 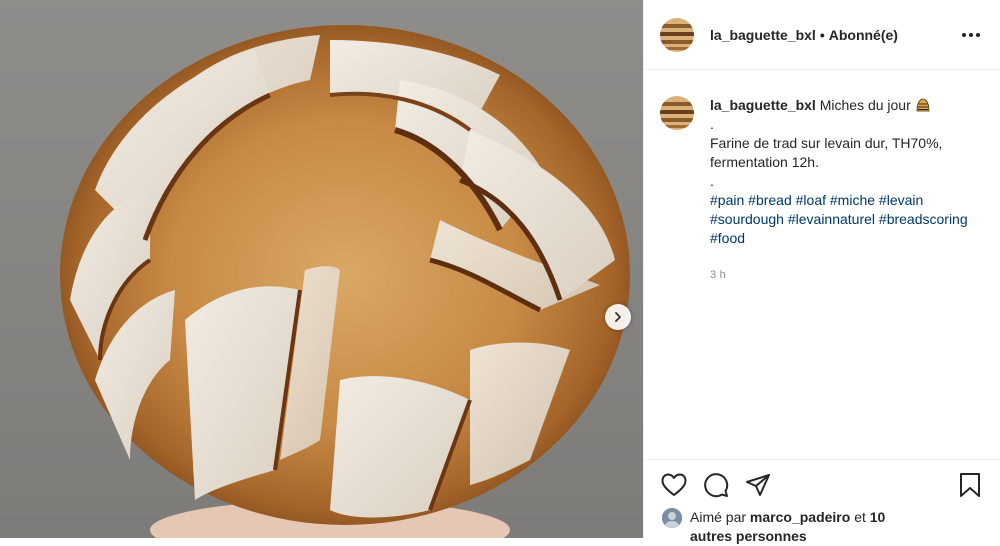 I want to click on avatar, so click(x=677, y=34).